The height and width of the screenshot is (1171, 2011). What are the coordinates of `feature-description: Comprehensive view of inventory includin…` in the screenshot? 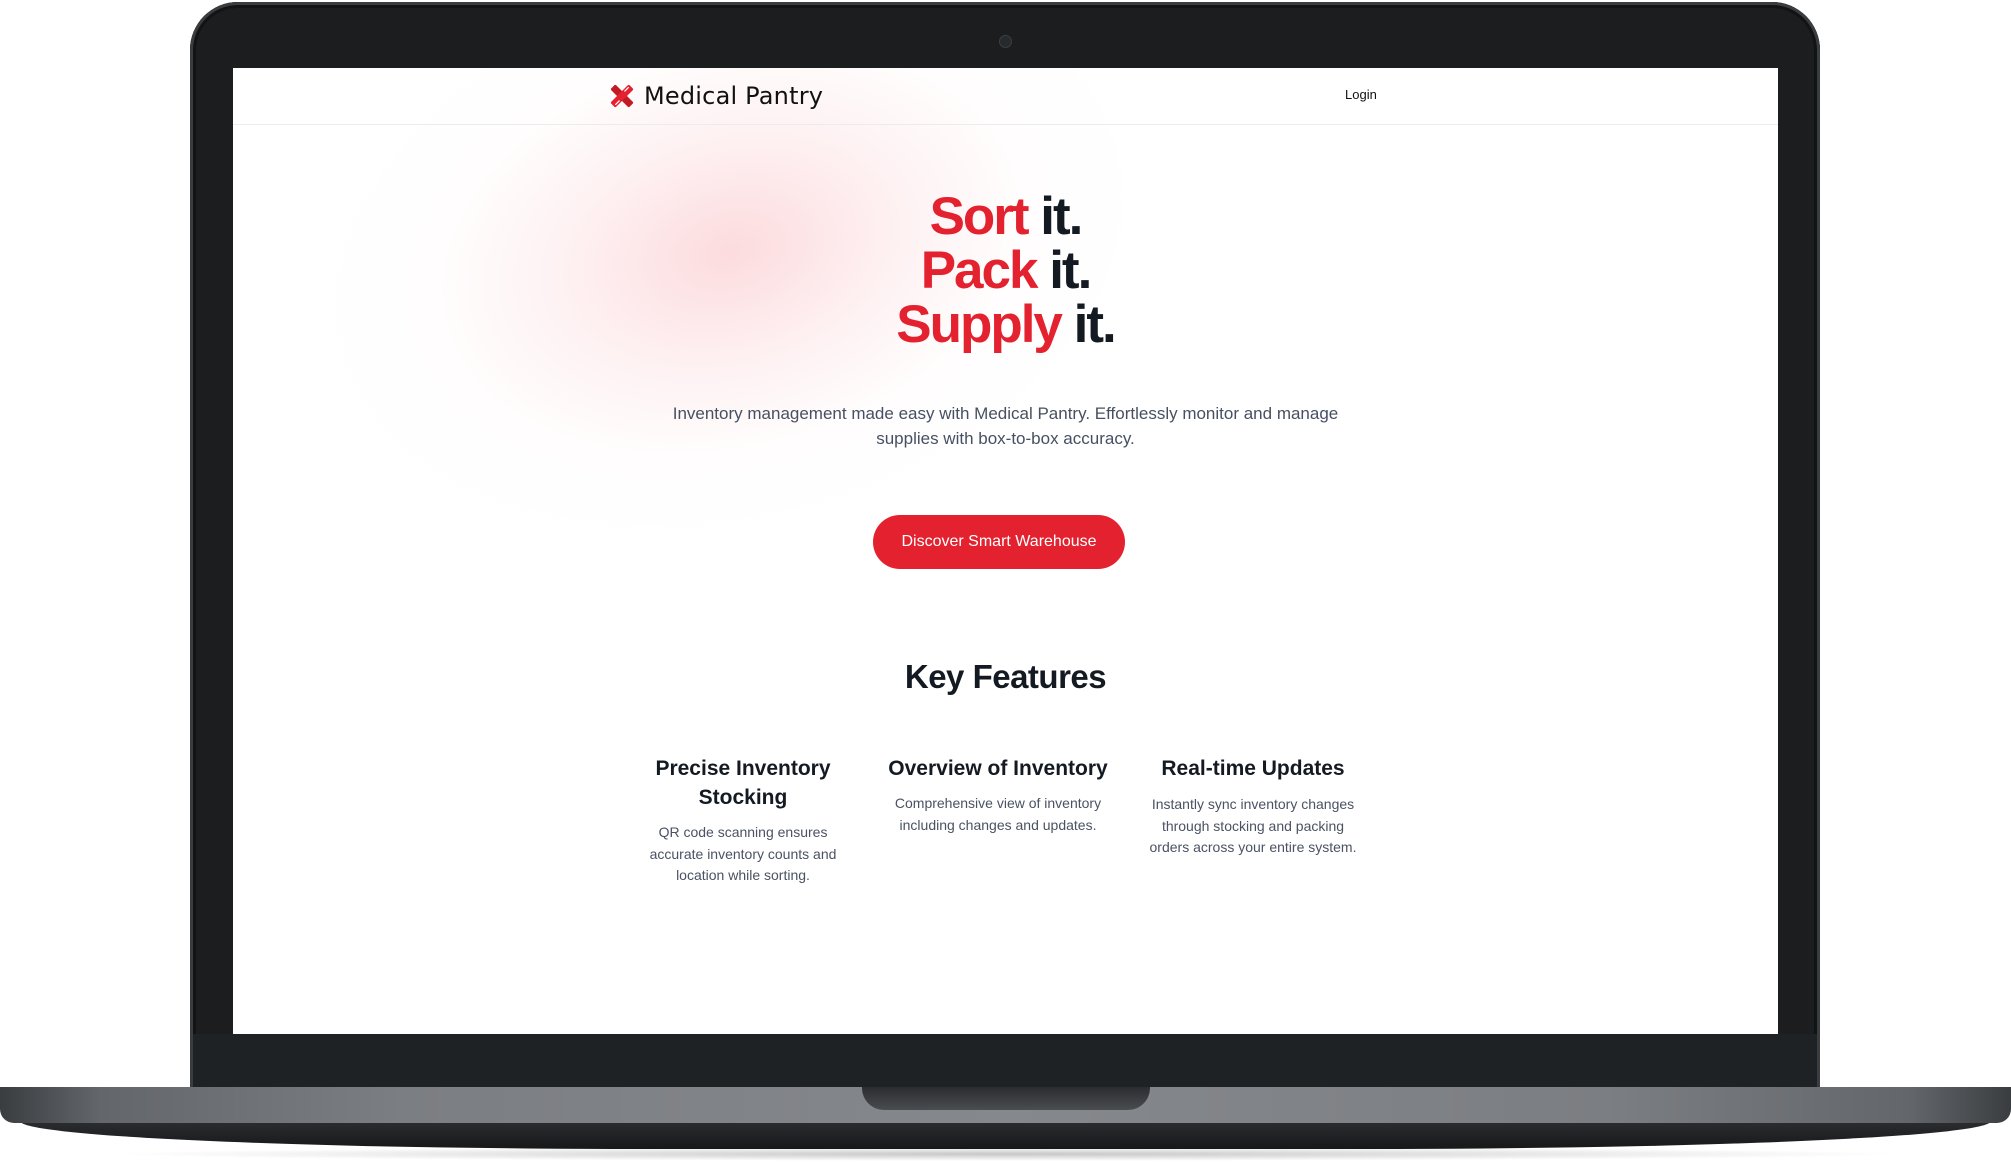 It's located at (998, 814).